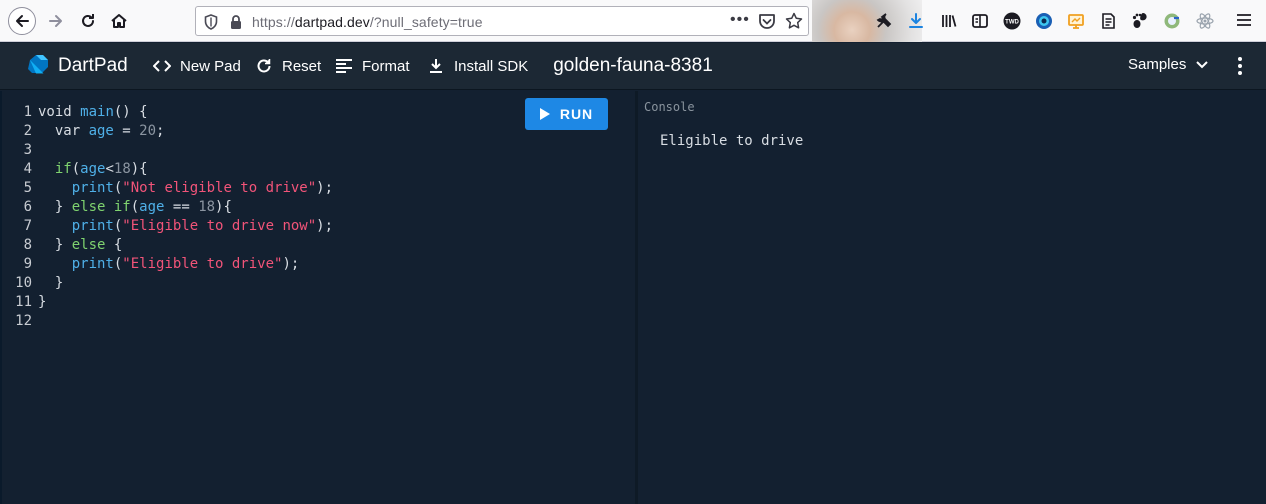 This screenshot has width=1266, height=504. Describe the element at coordinates (23, 283) in the screenshot. I see `line-number: 10` at that location.